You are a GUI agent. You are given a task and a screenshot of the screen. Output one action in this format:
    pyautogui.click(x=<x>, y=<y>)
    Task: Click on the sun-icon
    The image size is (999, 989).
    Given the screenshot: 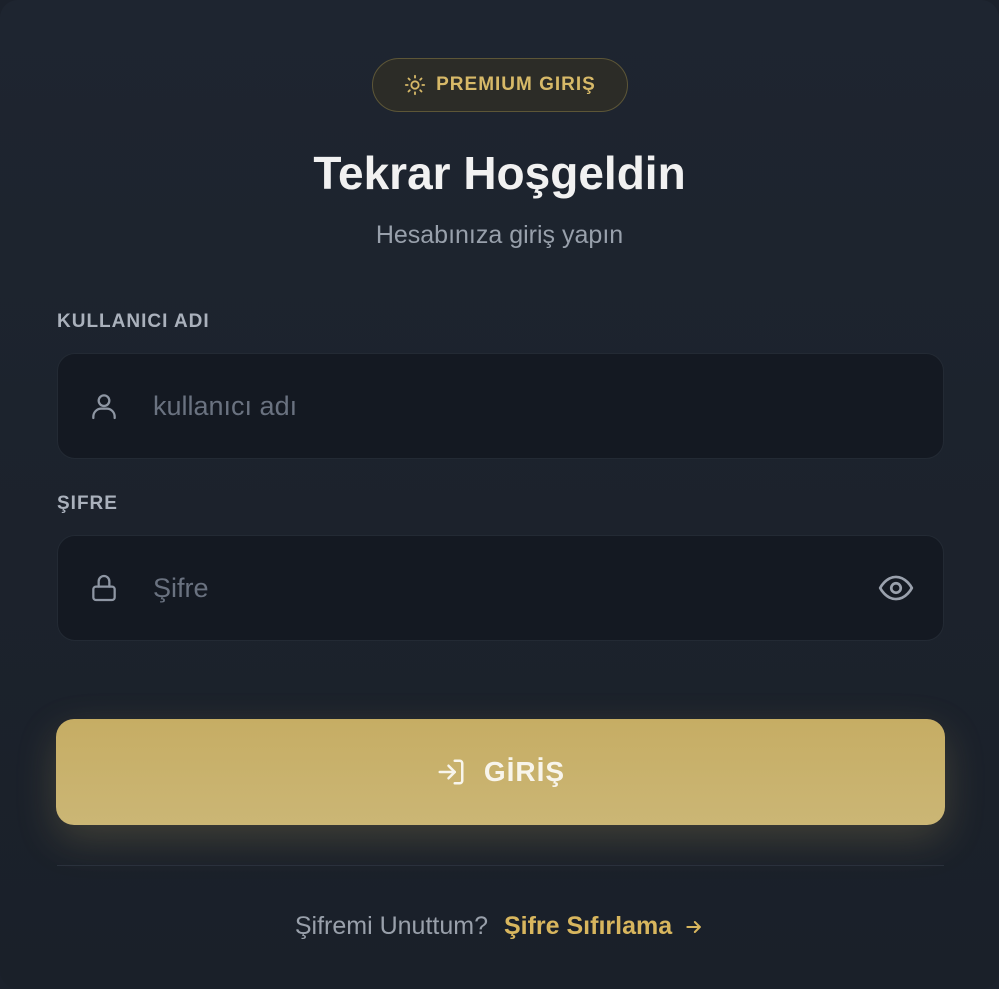 What is the action you would take?
    pyautogui.click(x=415, y=85)
    